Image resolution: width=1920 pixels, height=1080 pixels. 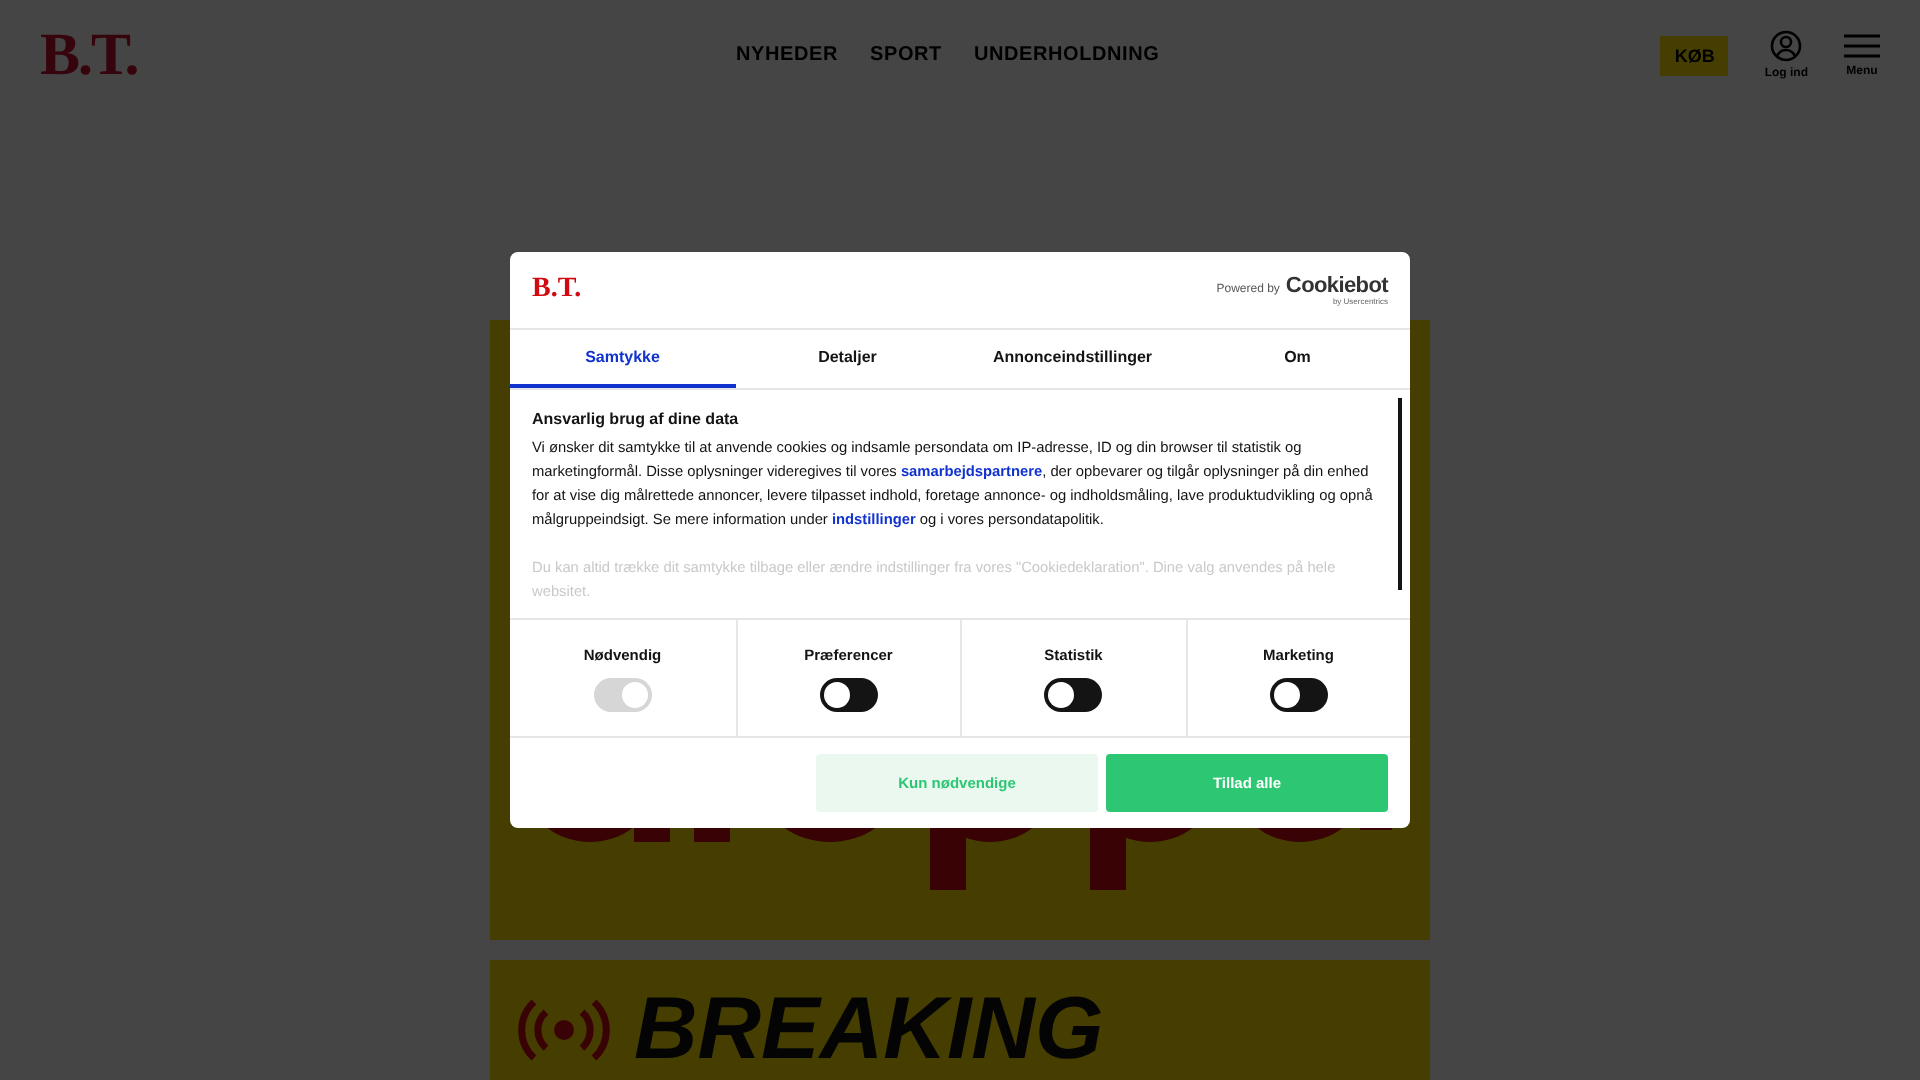 What do you see at coordinates (1072, 359) in the screenshot?
I see `dialog-tab: Annonceindstillinger` at bounding box center [1072, 359].